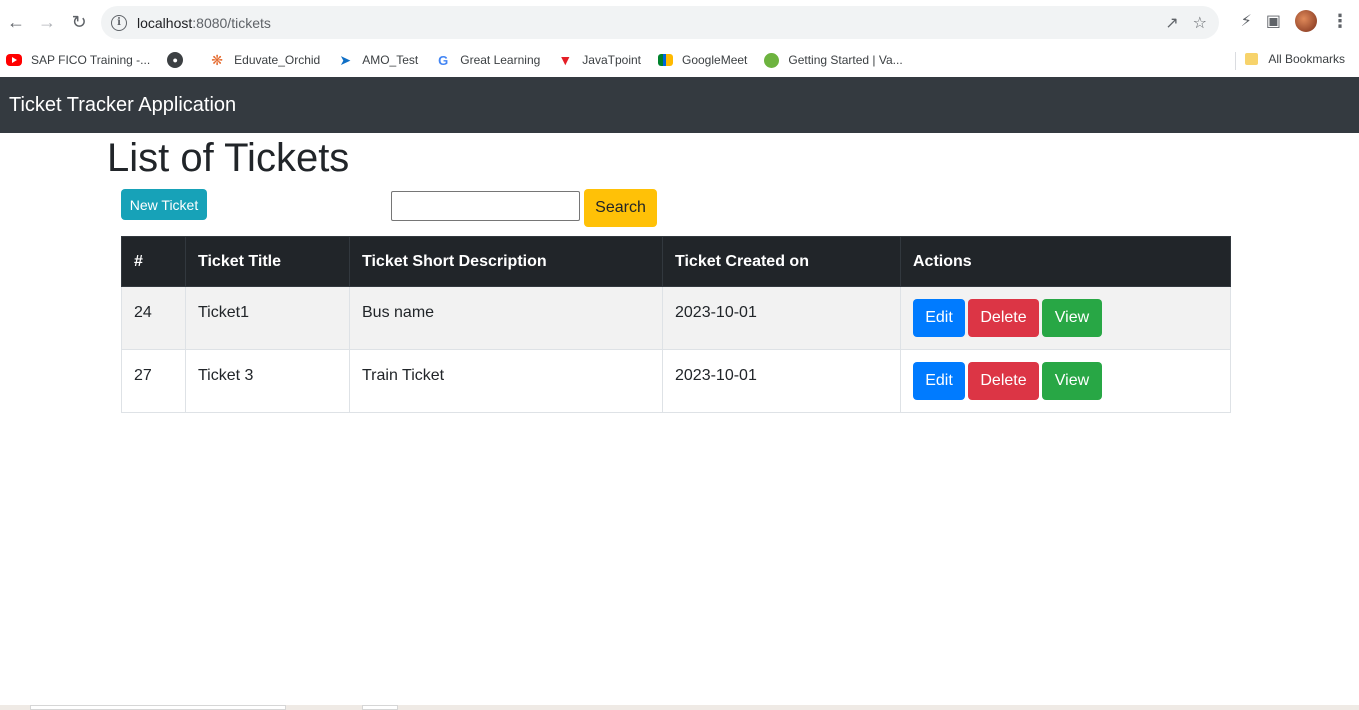 This screenshot has width=1359, height=710. Describe the element at coordinates (267, 261) in the screenshot. I see `header-title: Ticket Title` at that location.